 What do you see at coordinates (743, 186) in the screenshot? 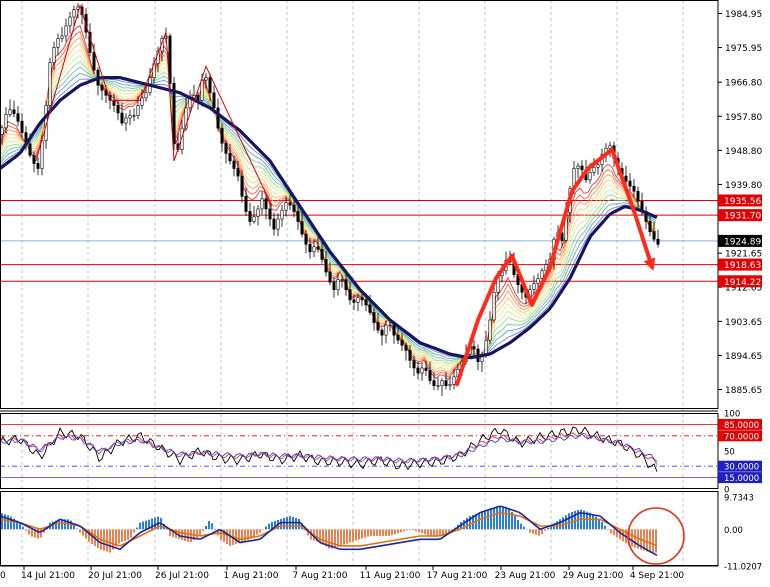
I see `price-tick-label: 1939.80` at bounding box center [743, 186].